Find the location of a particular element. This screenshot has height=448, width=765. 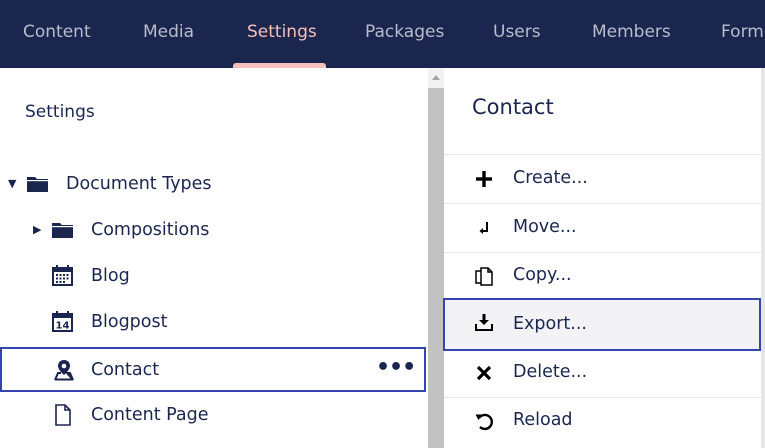

caret-down-icon: ▼ is located at coordinates (12, 184).